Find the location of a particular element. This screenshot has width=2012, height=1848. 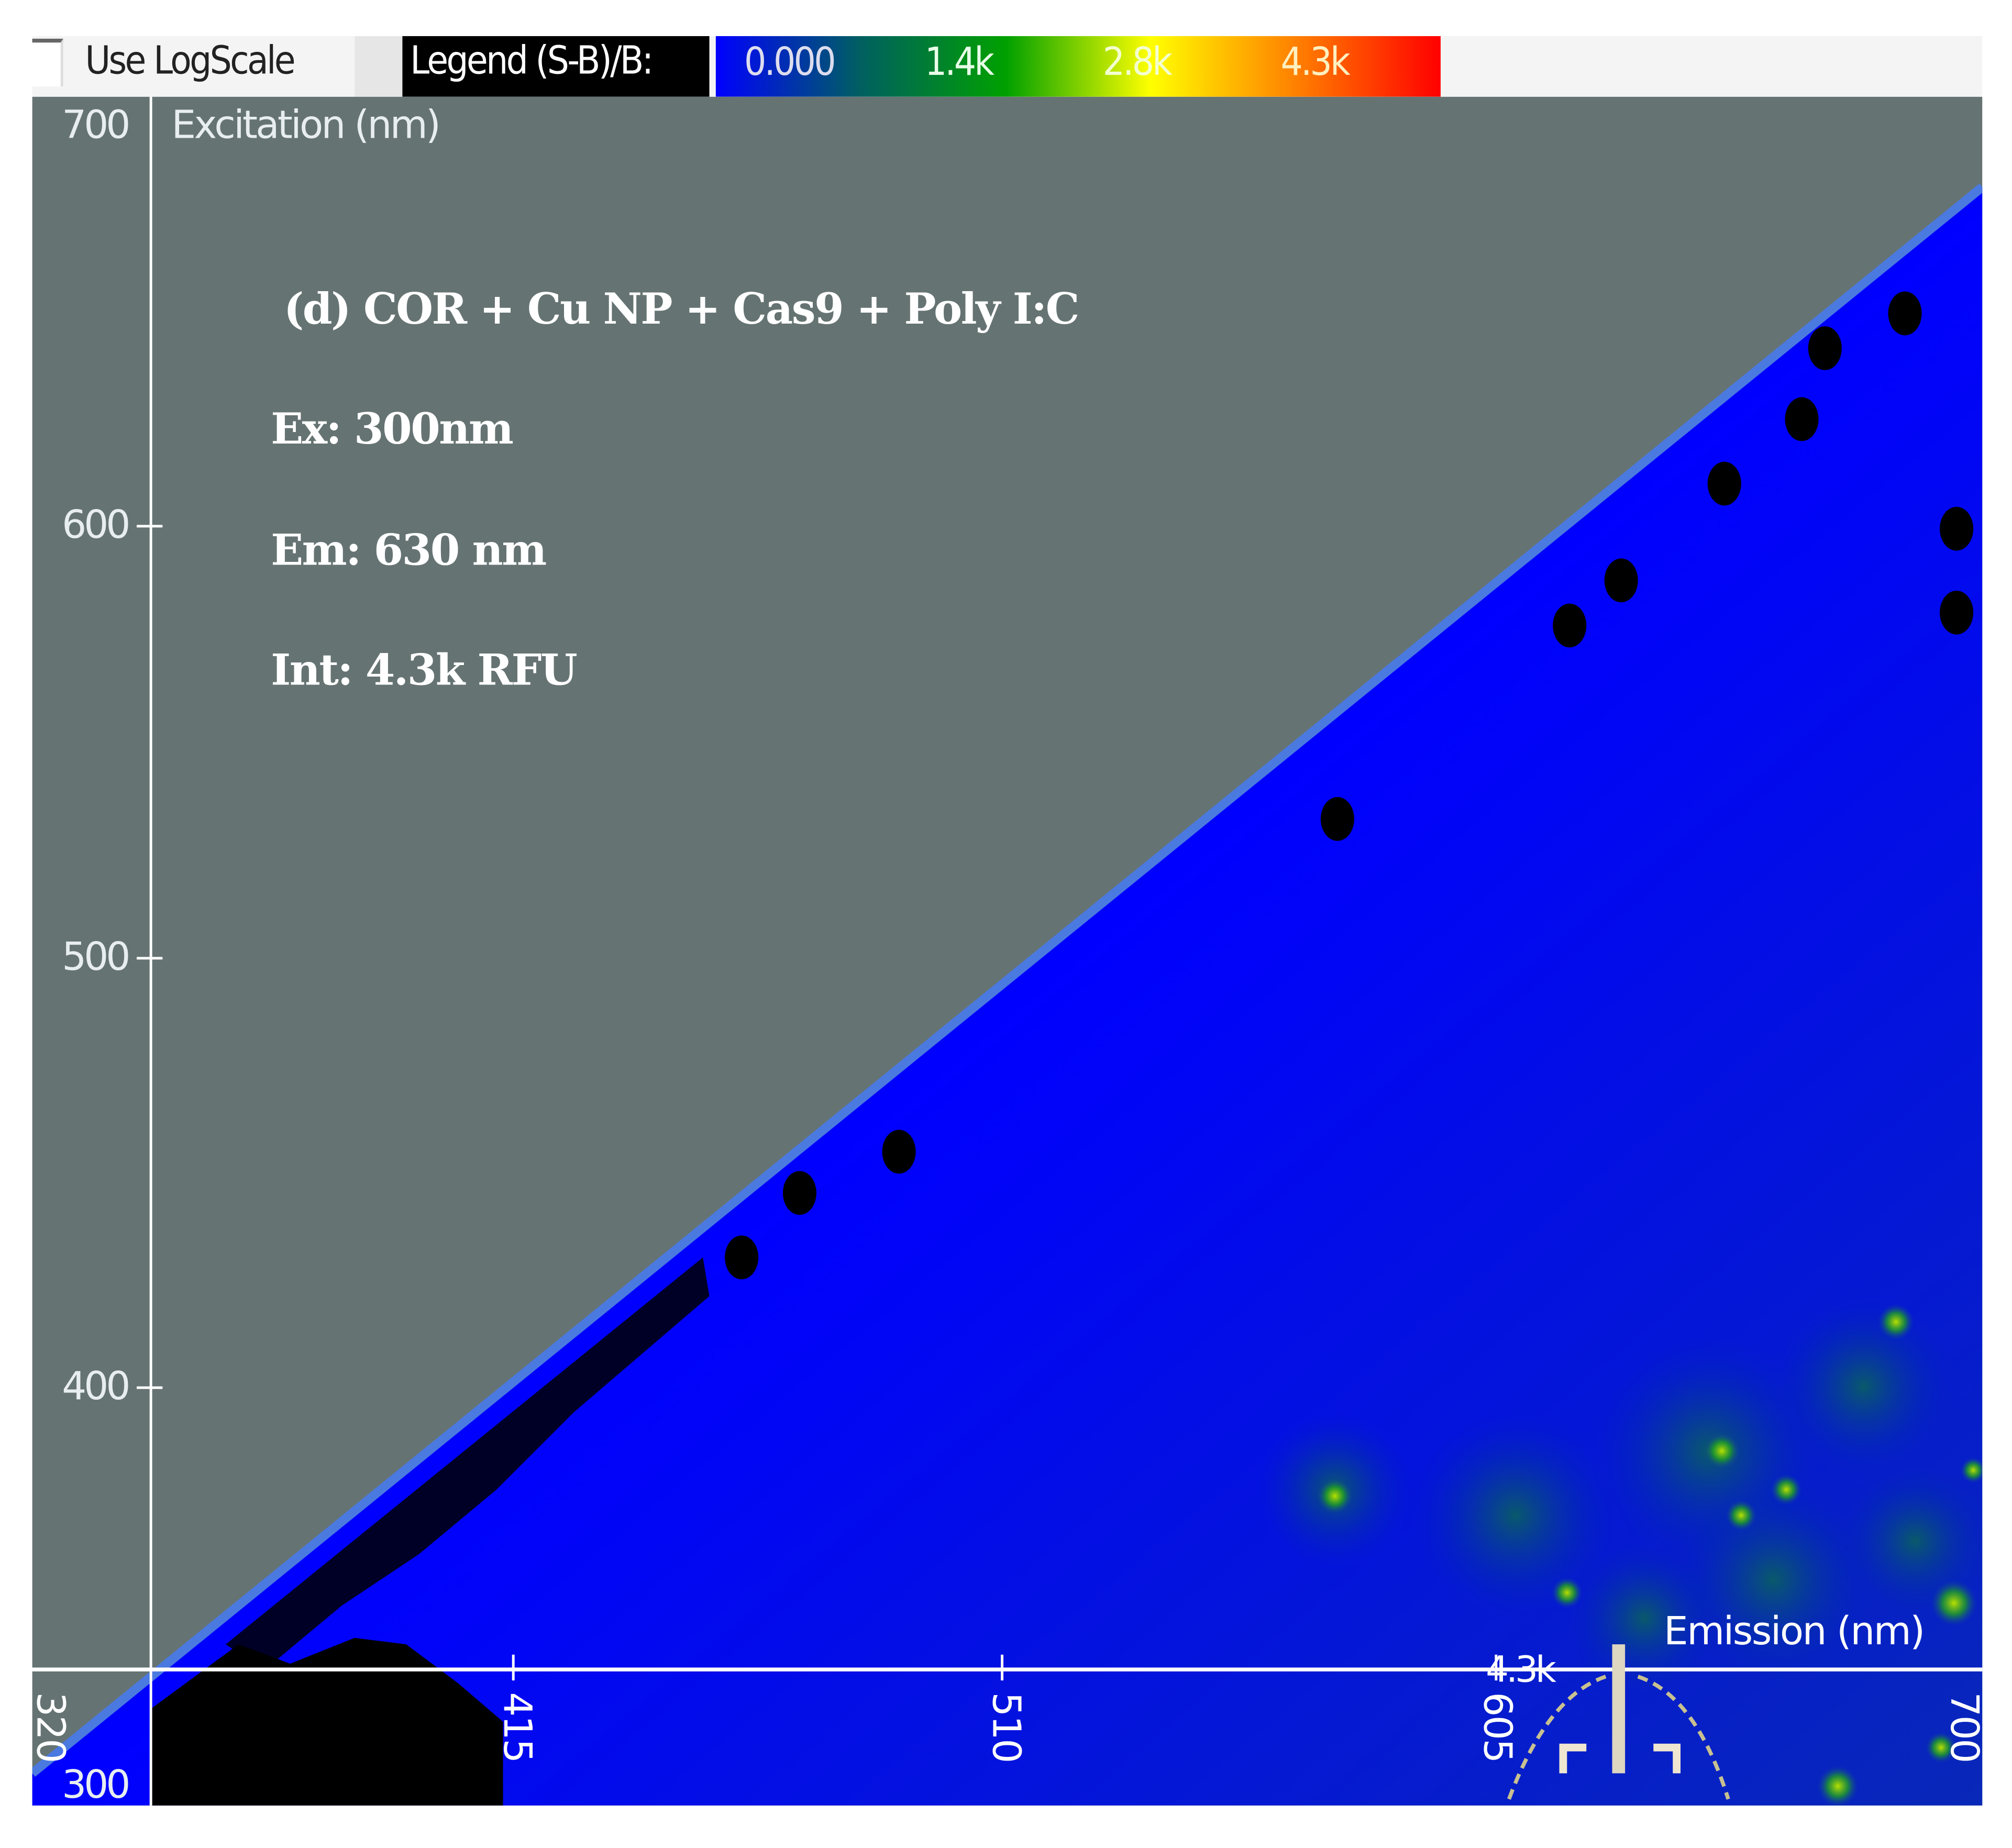

colorbar: 0.000 1.4k 2.8k 4.3k is located at coordinates (1078, 66).